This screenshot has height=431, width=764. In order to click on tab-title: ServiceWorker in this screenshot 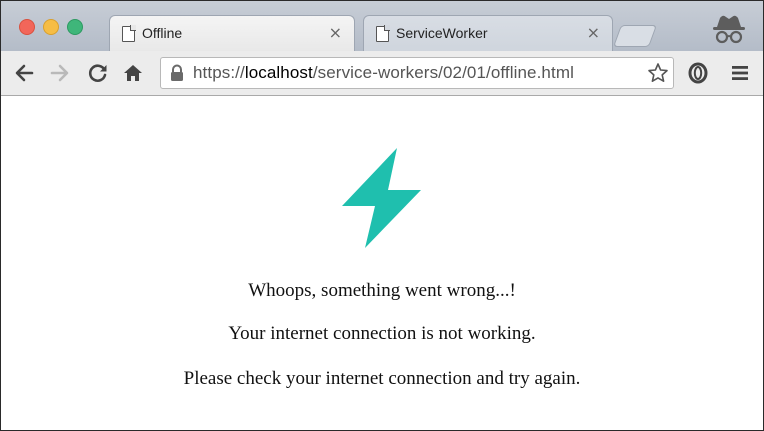, I will do `click(442, 33)`.